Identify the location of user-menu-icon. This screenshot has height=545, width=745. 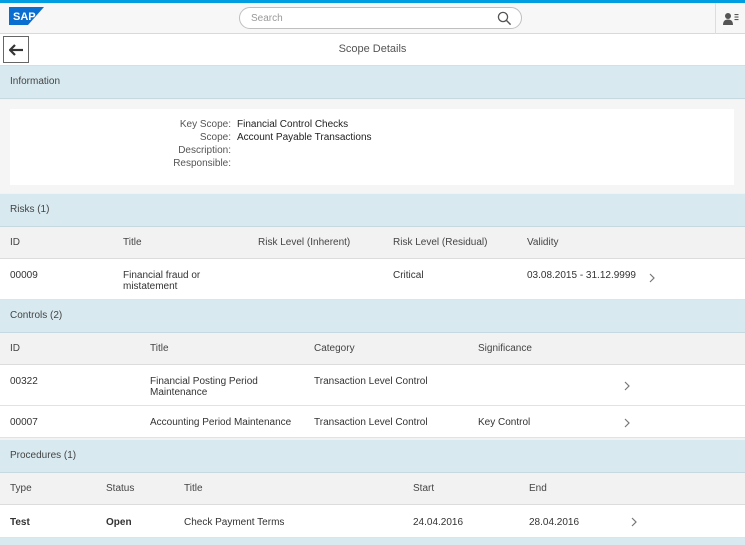
(730, 18).